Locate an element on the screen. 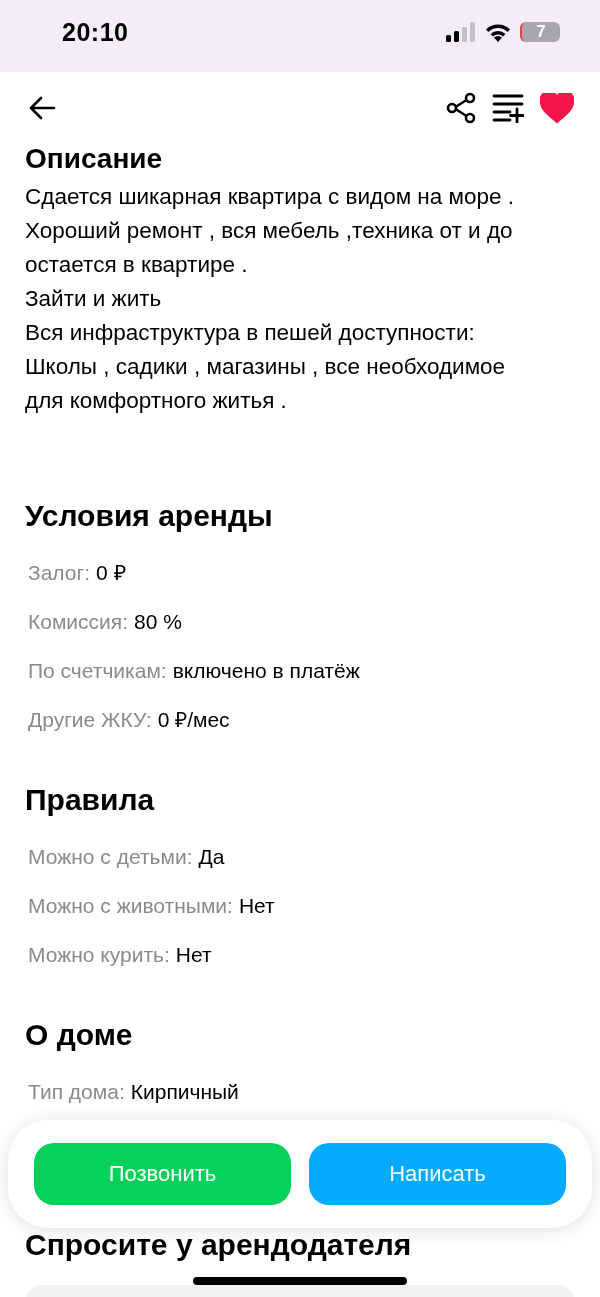  section-title: О доме is located at coordinates (79, 1035).